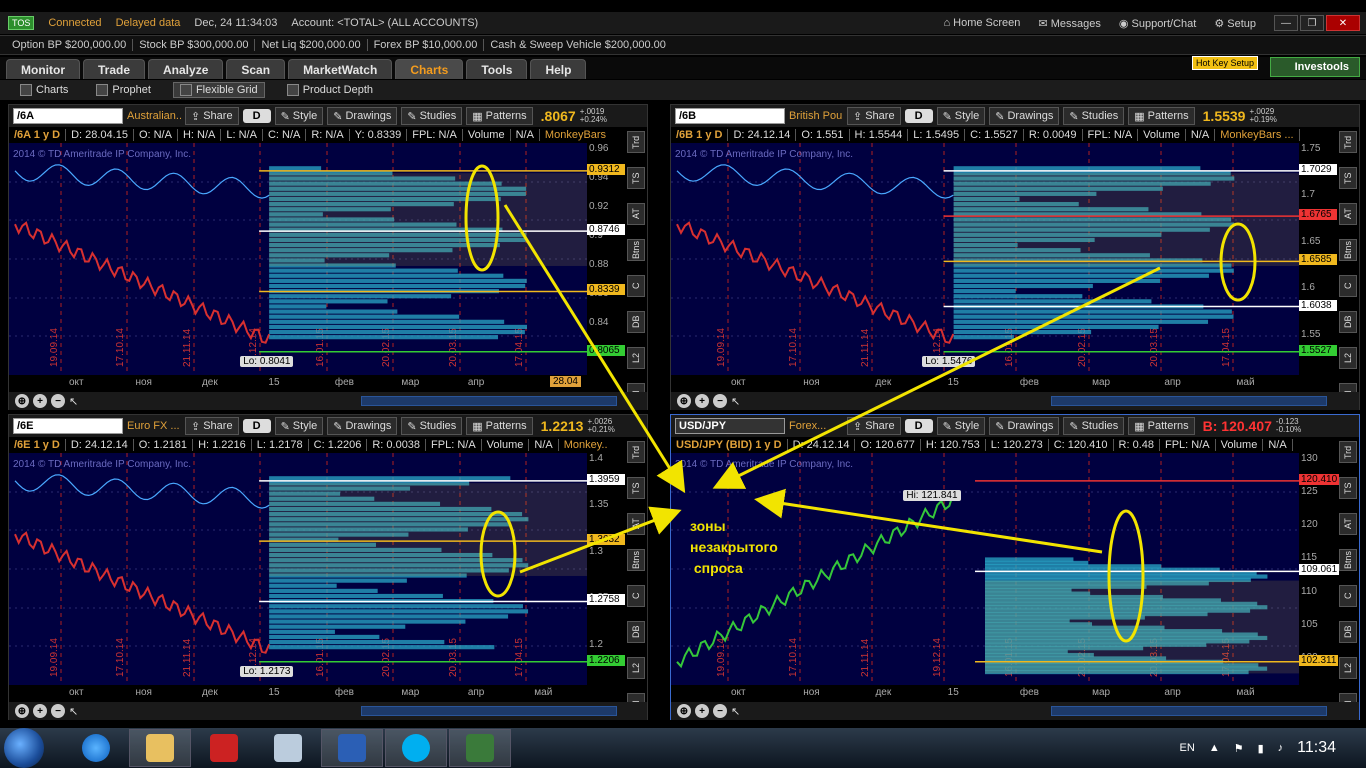  What do you see at coordinates (1235, 23) in the screenshot?
I see `setup-button: ⚙ Setup` at bounding box center [1235, 23].